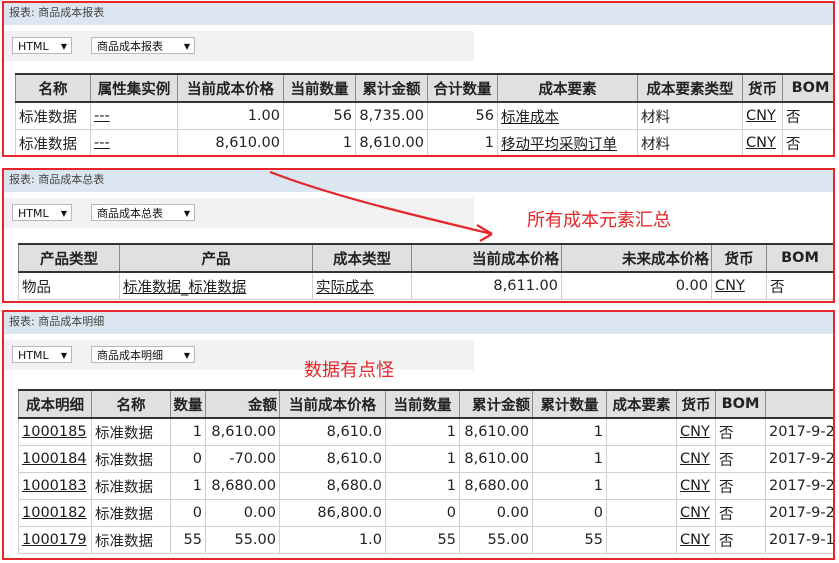  I want to click on cell-link: 1000184, so click(54, 459).